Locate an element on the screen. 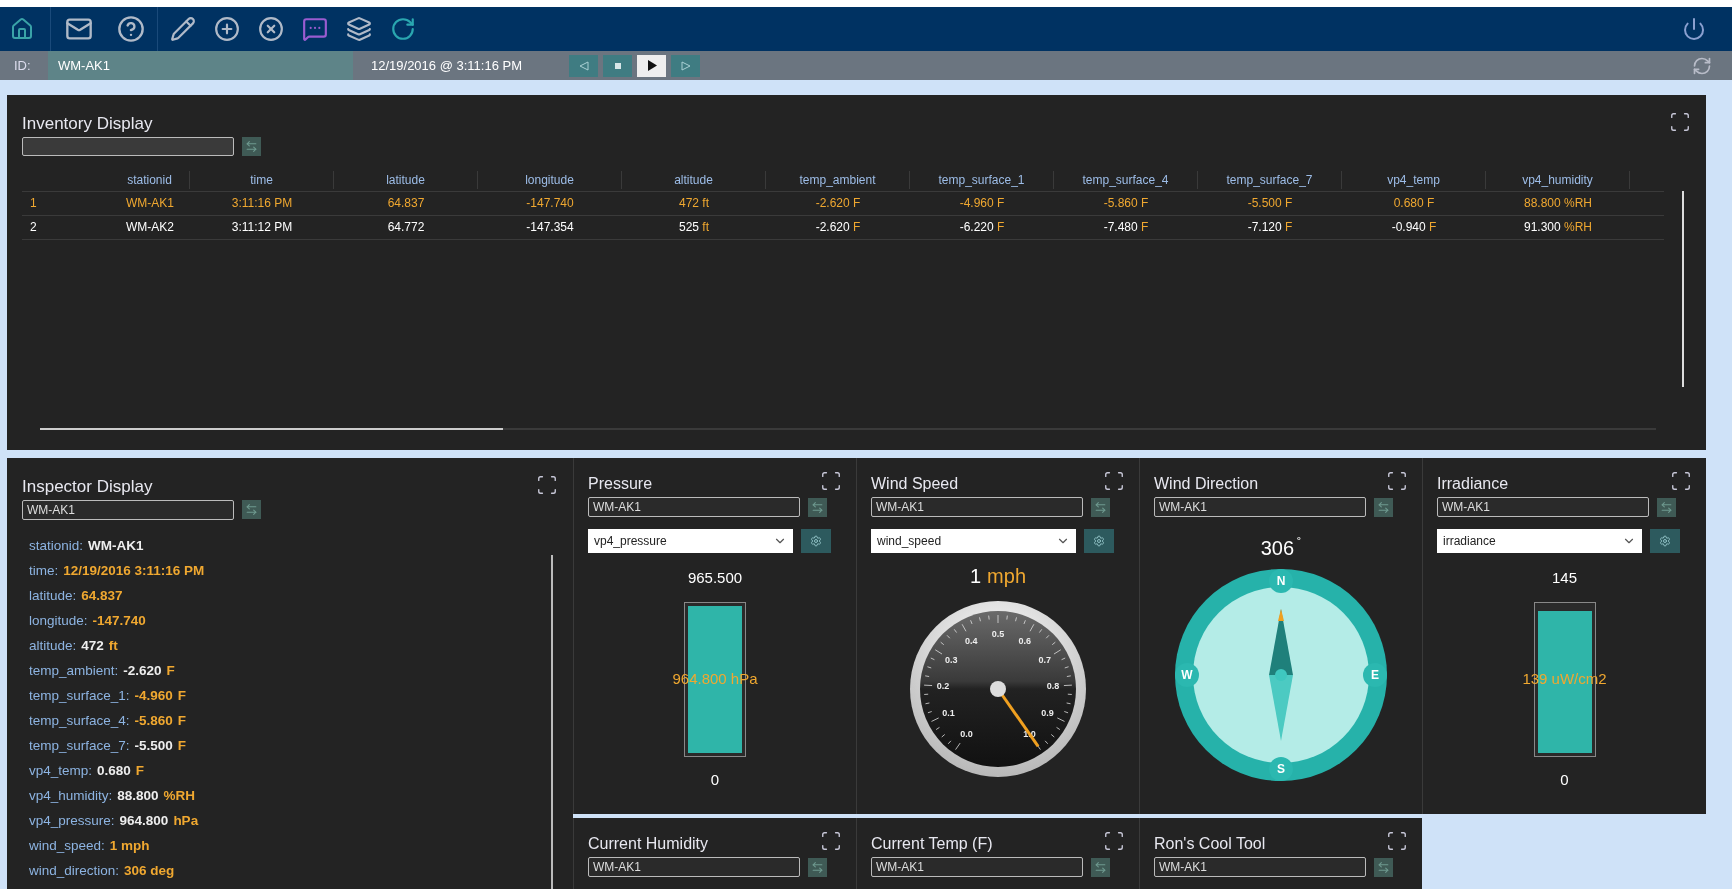 The width and height of the screenshot is (1732, 889). column-header: altitude is located at coordinates (694, 180).